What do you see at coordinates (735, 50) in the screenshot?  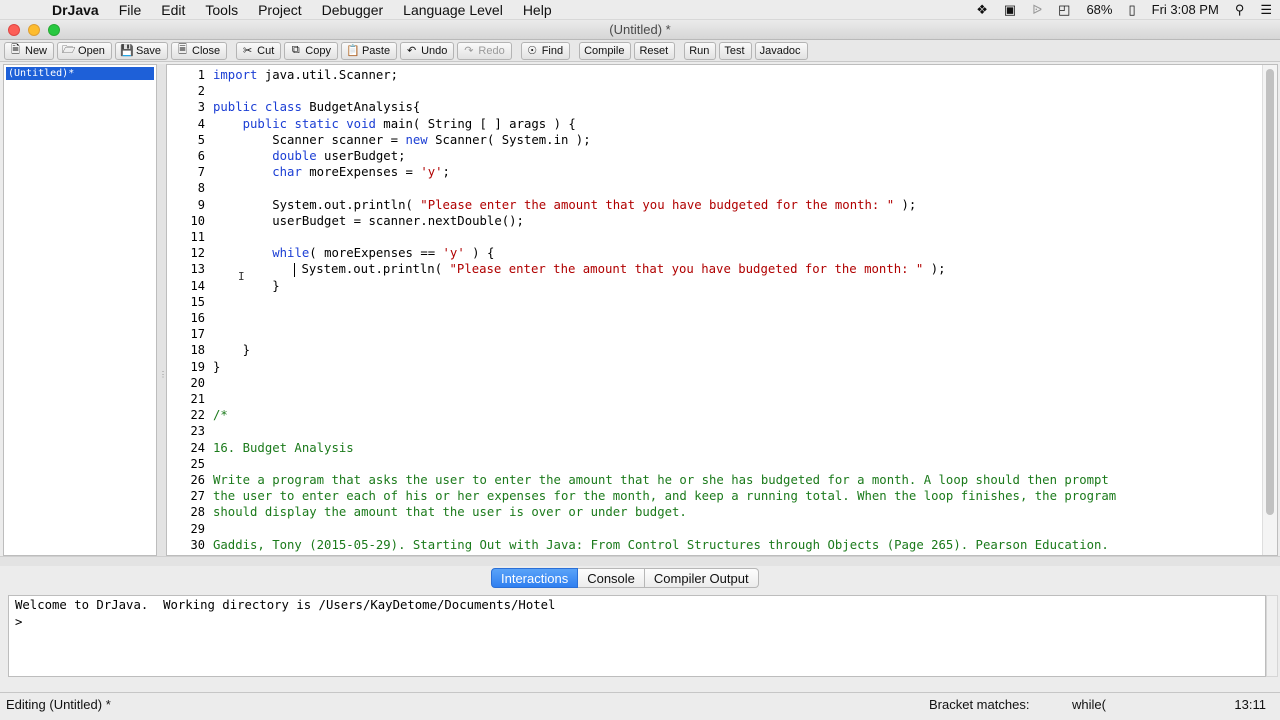 I see `test-button: Test` at bounding box center [735, 50].